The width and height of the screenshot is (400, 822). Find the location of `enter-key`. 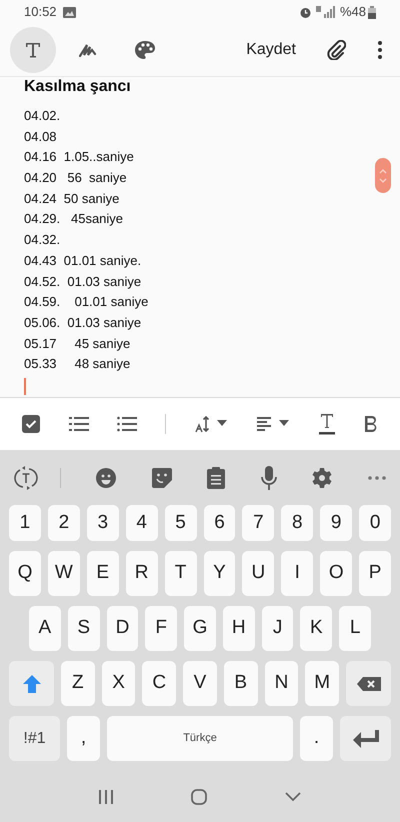

enter-key is located at coordinates (365, 738).